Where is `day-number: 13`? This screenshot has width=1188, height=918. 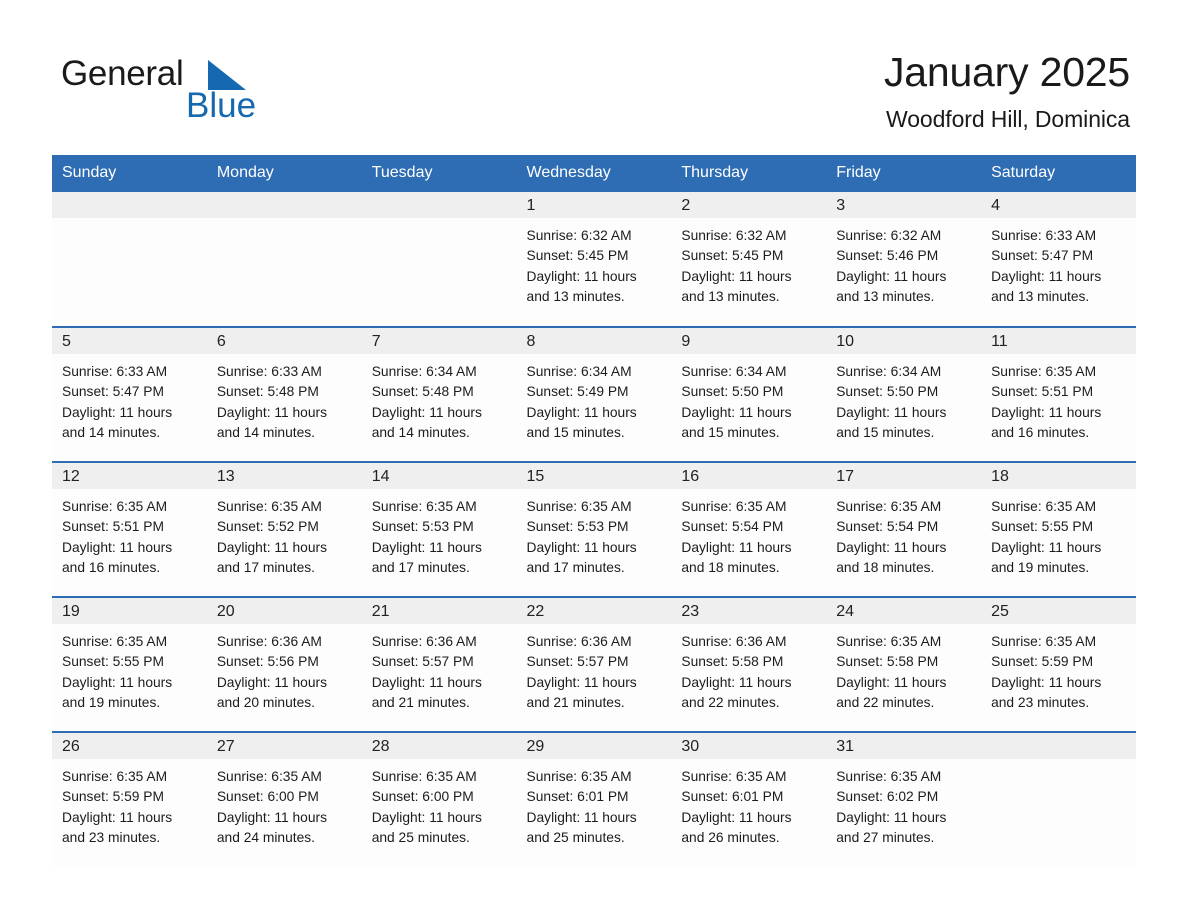
day-number: 13 is located at coordinates (284, 476).